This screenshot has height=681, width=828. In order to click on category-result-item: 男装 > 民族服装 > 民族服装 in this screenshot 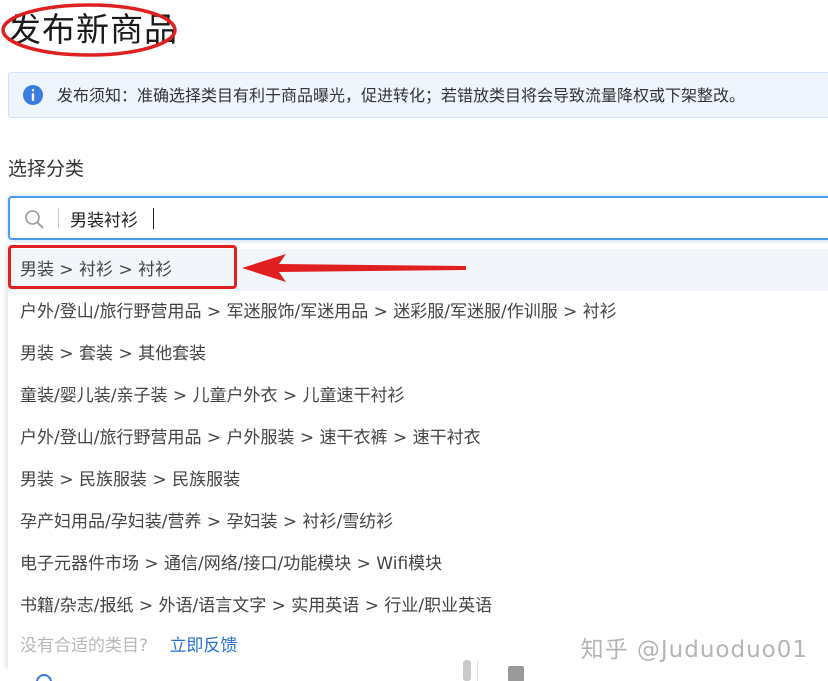, I will do `click(418, 480)`.